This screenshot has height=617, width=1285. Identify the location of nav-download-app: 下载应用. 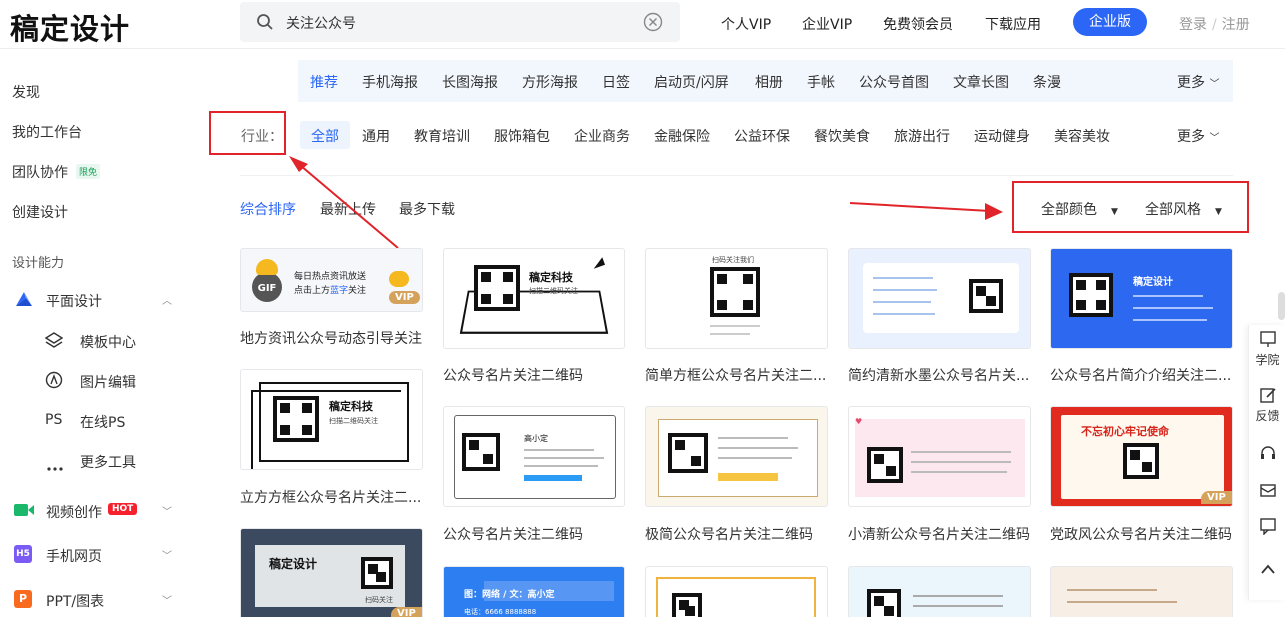
(1013, 24).